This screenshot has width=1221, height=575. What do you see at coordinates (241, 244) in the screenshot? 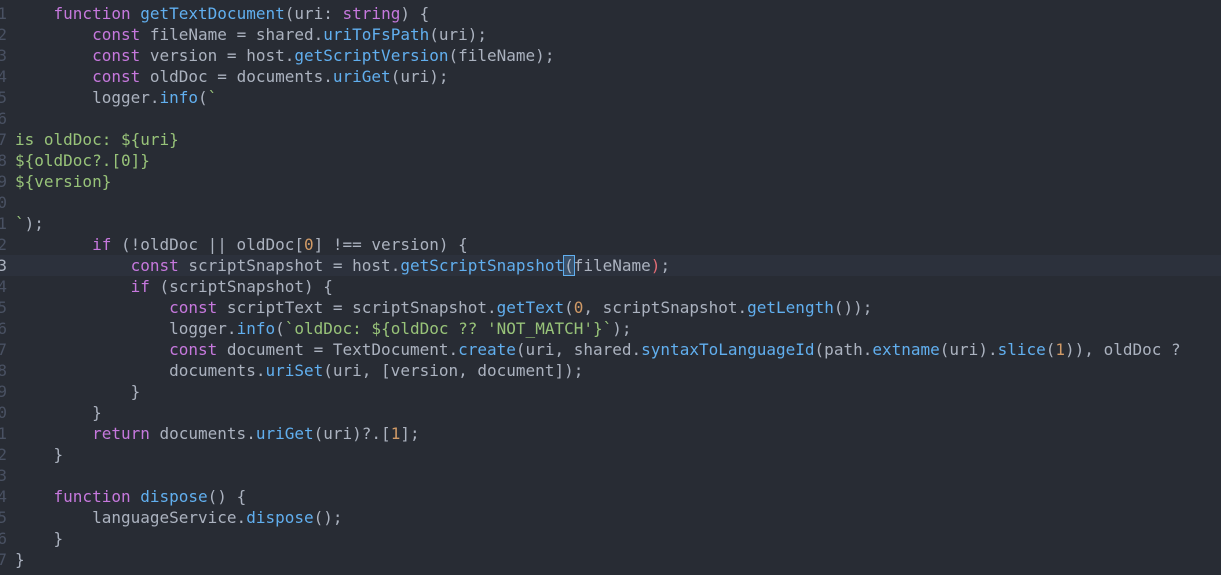
I see `line-code: if (!oldDoc || oldDoc[0] !== version) {` at bounding box center [241, 244].